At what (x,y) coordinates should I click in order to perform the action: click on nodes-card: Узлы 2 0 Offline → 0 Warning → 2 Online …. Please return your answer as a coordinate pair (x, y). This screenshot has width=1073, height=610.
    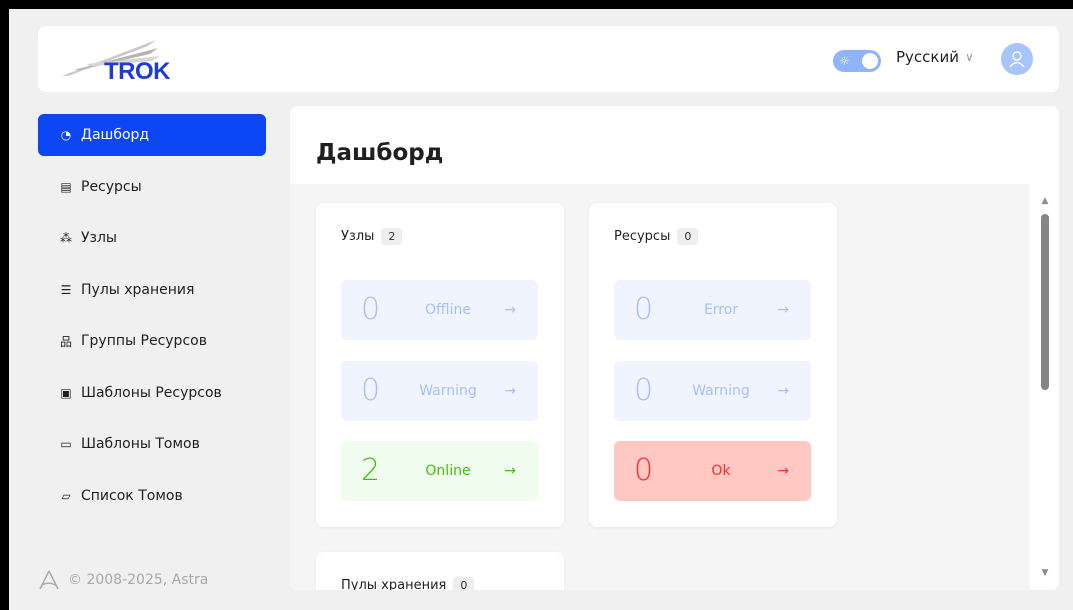
    Looking at the image, I should click on (440, 365).